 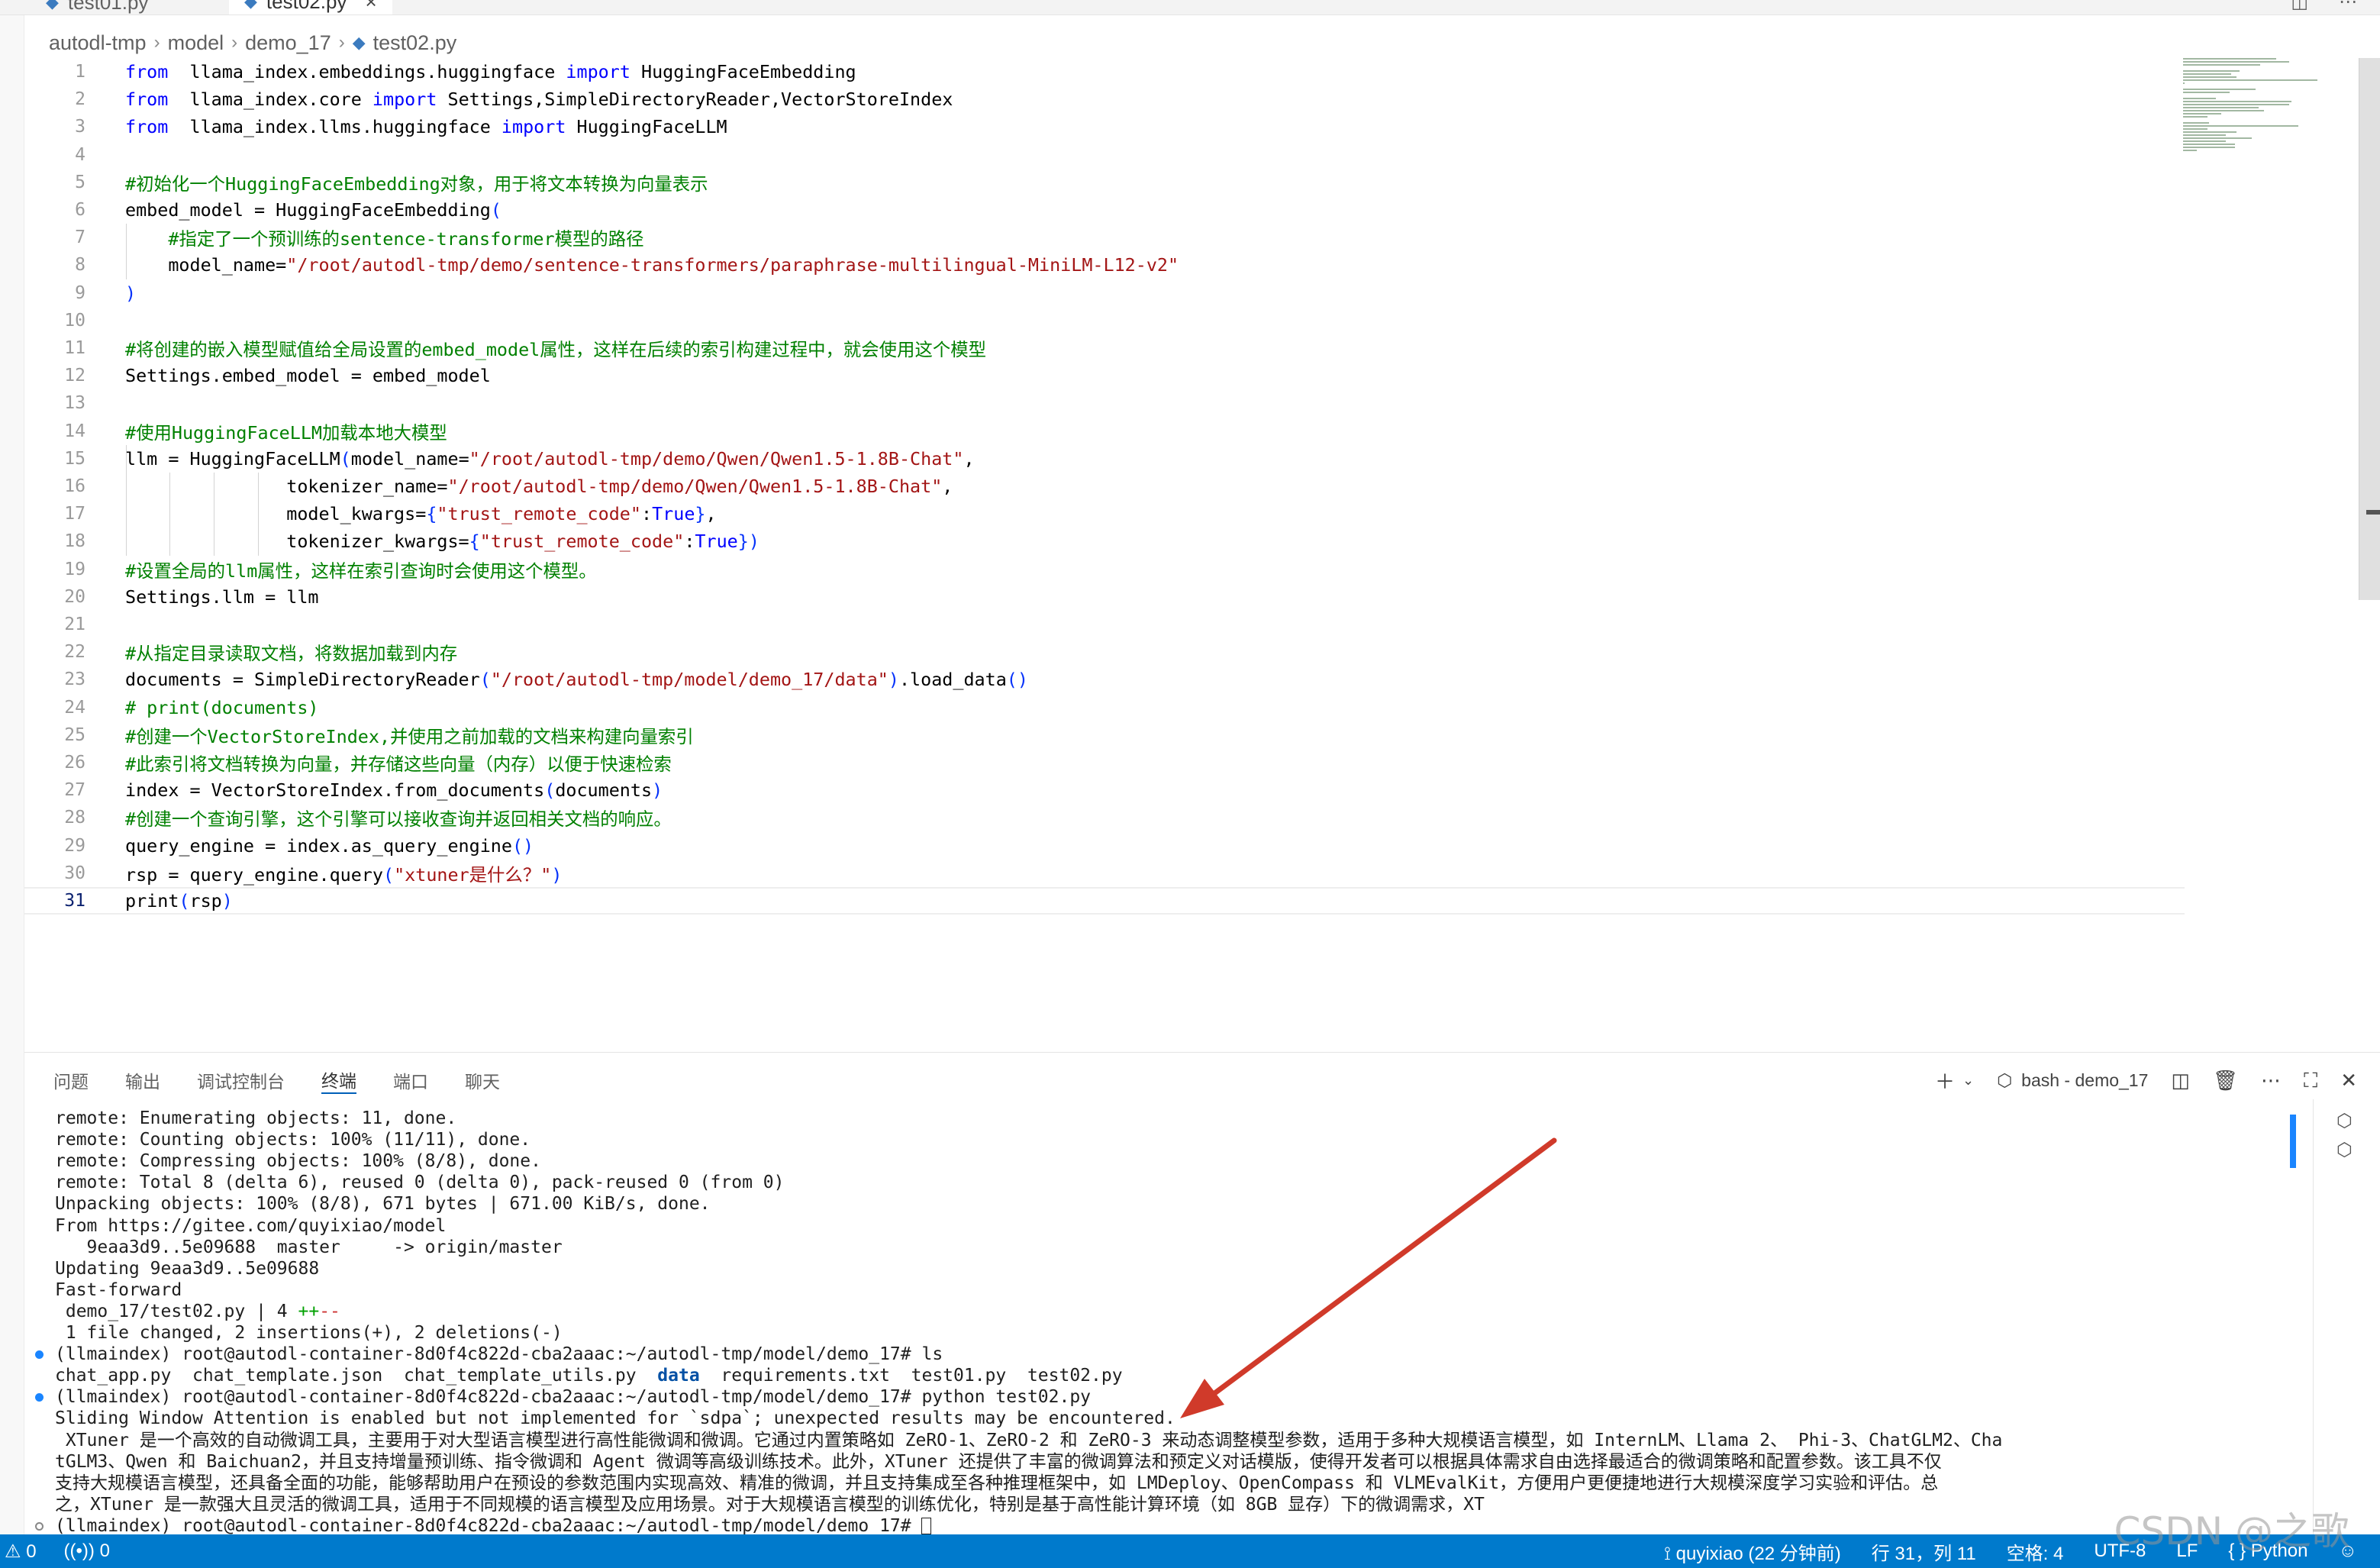 I want to click on terminal-line: demo_17/test02.py | 4 ++--, so click(x=197, y=1311).